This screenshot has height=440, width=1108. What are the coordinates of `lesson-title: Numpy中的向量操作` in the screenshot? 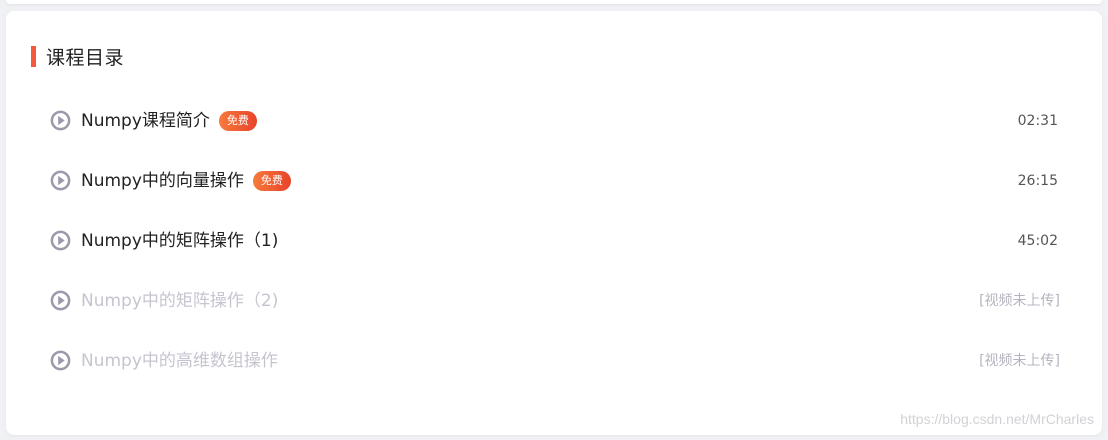 It's located at (162, 181).